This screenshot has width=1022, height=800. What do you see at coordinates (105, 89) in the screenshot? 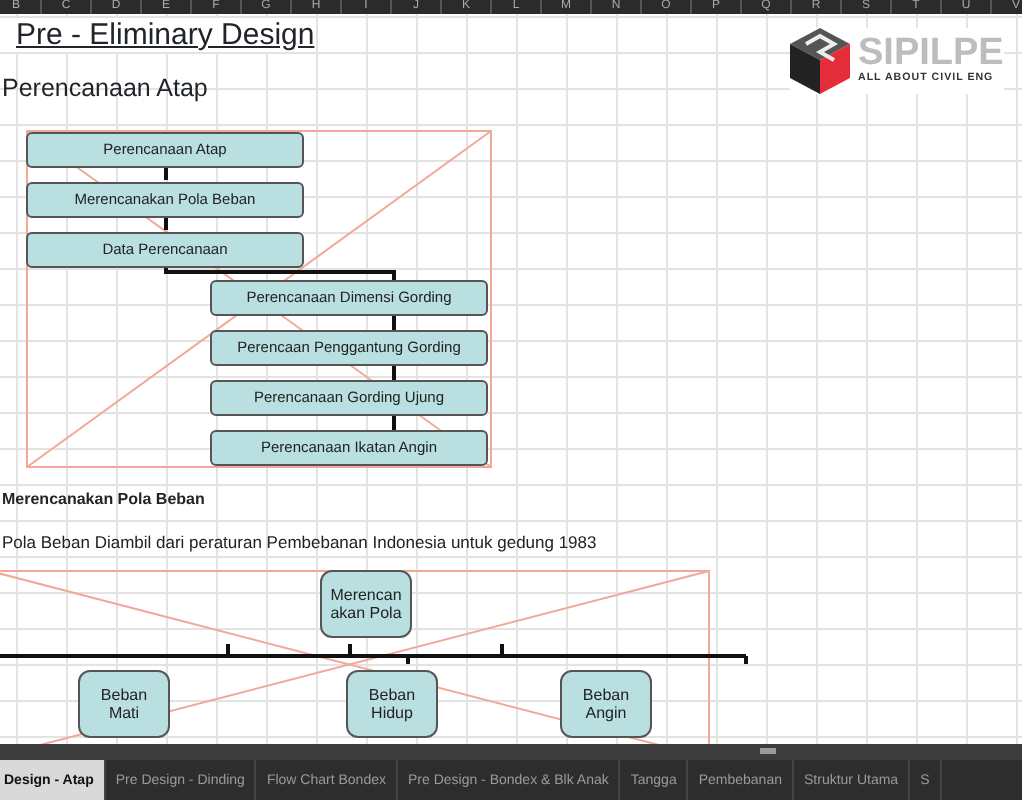
I see `section-heading: Perencanaan Atap` at bounding box center [105, 89].